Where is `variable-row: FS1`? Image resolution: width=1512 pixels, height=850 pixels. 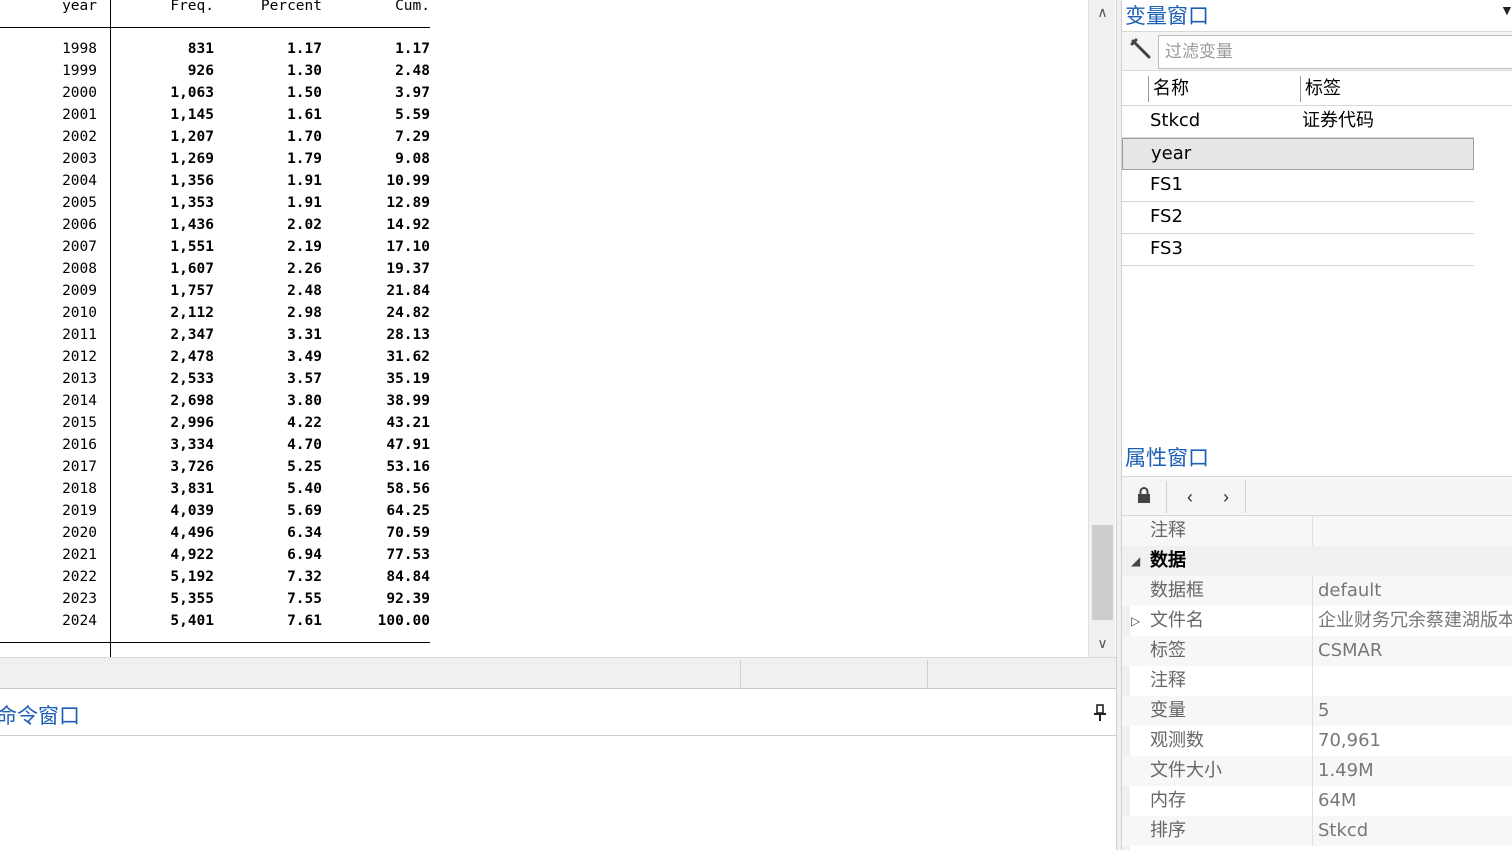
variable-row: FS1 is located at coordinates (1298, 186).